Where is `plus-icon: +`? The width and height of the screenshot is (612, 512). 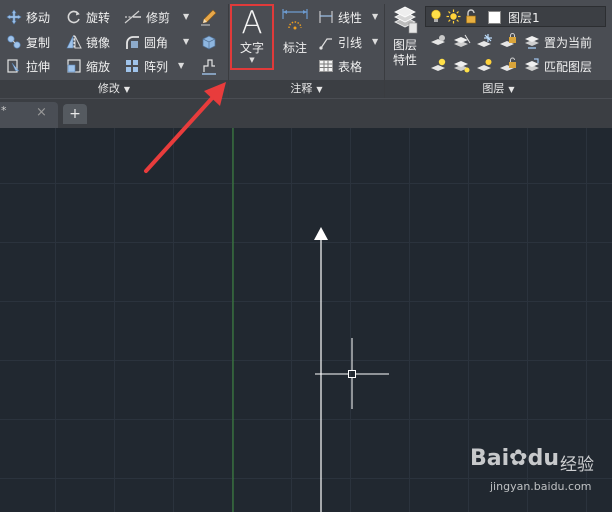
plus-icon: + is located at coordinates (75, 114).